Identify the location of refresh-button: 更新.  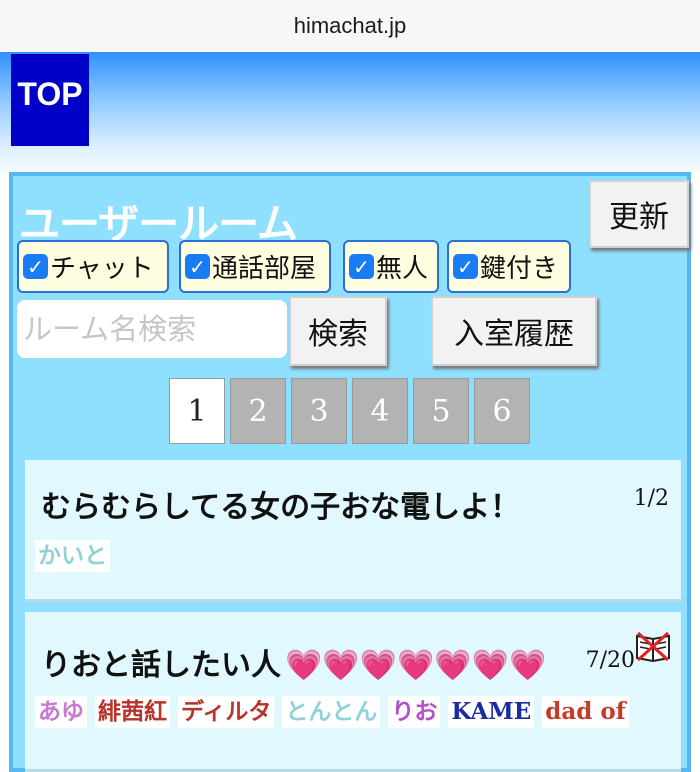
(639, 214).